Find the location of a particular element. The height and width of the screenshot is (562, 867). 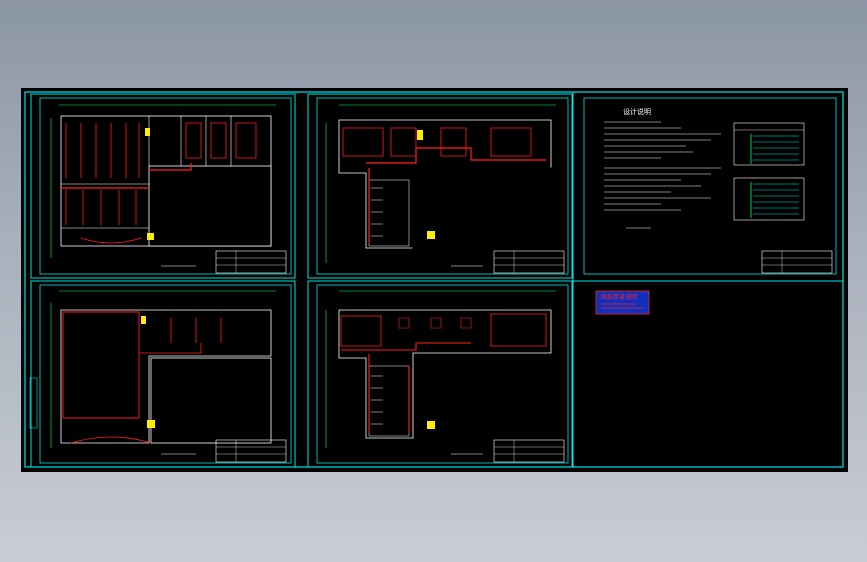

sheet-design-notes: 设计说明 is located at coordinates (710, 186).